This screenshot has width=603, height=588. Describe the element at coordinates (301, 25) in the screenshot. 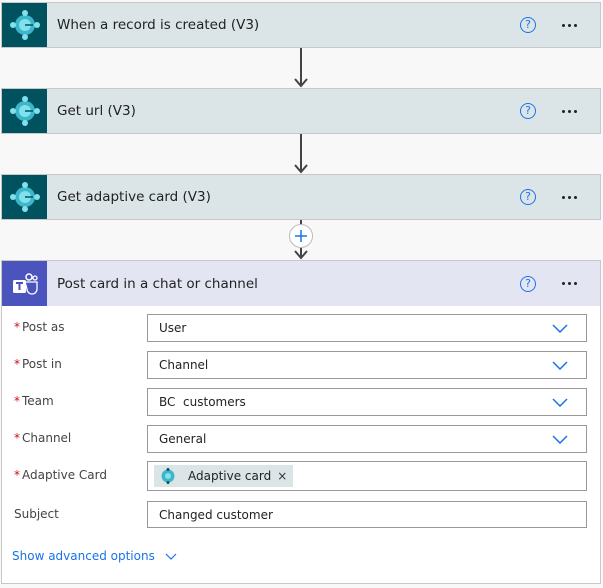

I see `flow-step-trigger: When a record is created (V3) ?` at that location.